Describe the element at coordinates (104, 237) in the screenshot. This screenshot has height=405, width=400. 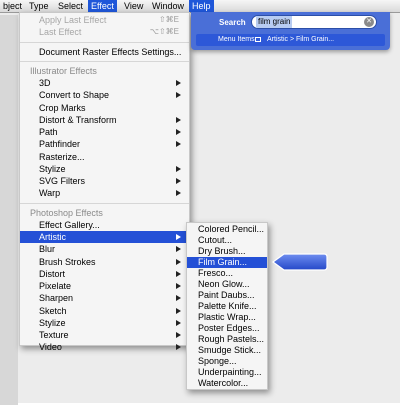
I see `menu-item-artistic: Artistic` at that location.